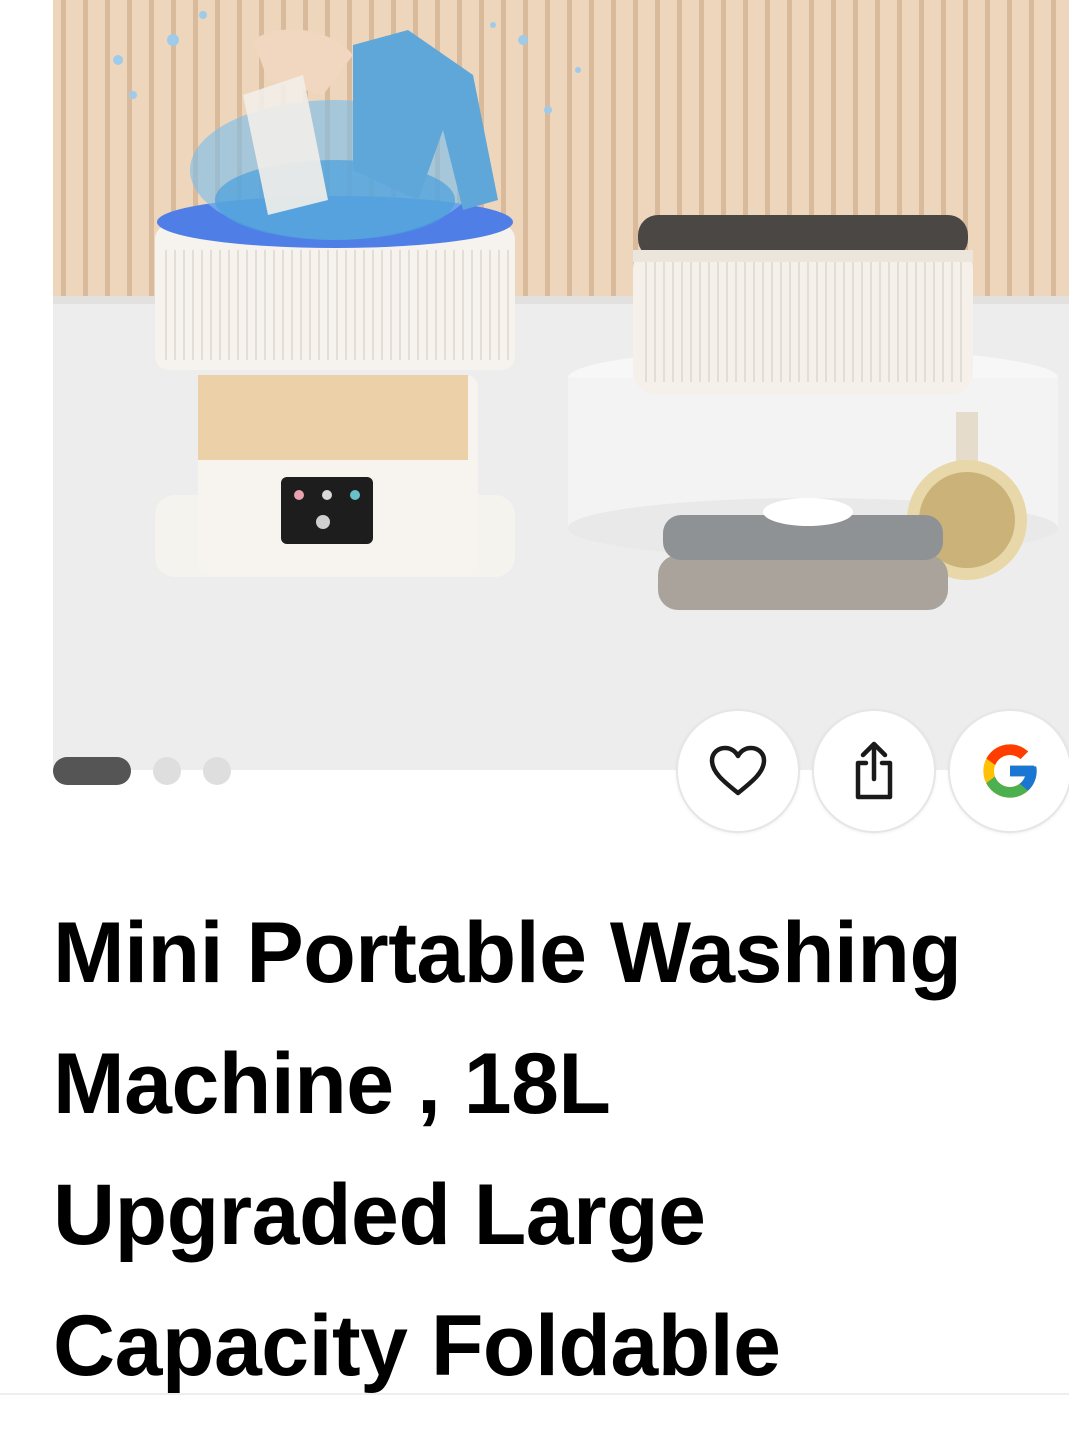 This screenshot has width=1069, height=1442. Describe the element at coordinates (332, 1084) in the screenshot. I see `product-title-line: Machine , 18L` at that location.